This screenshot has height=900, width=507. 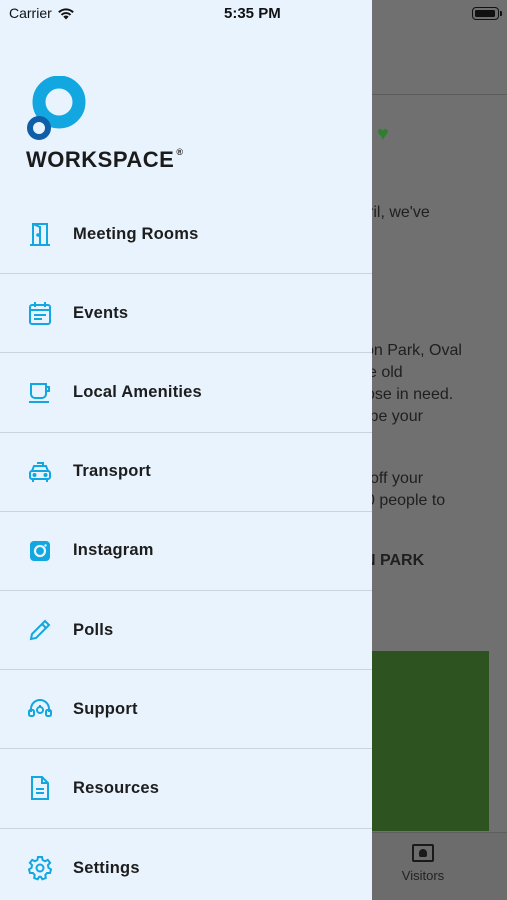 I want to click on menu-item-instagram: Instagram, so click(x=186, y=551).